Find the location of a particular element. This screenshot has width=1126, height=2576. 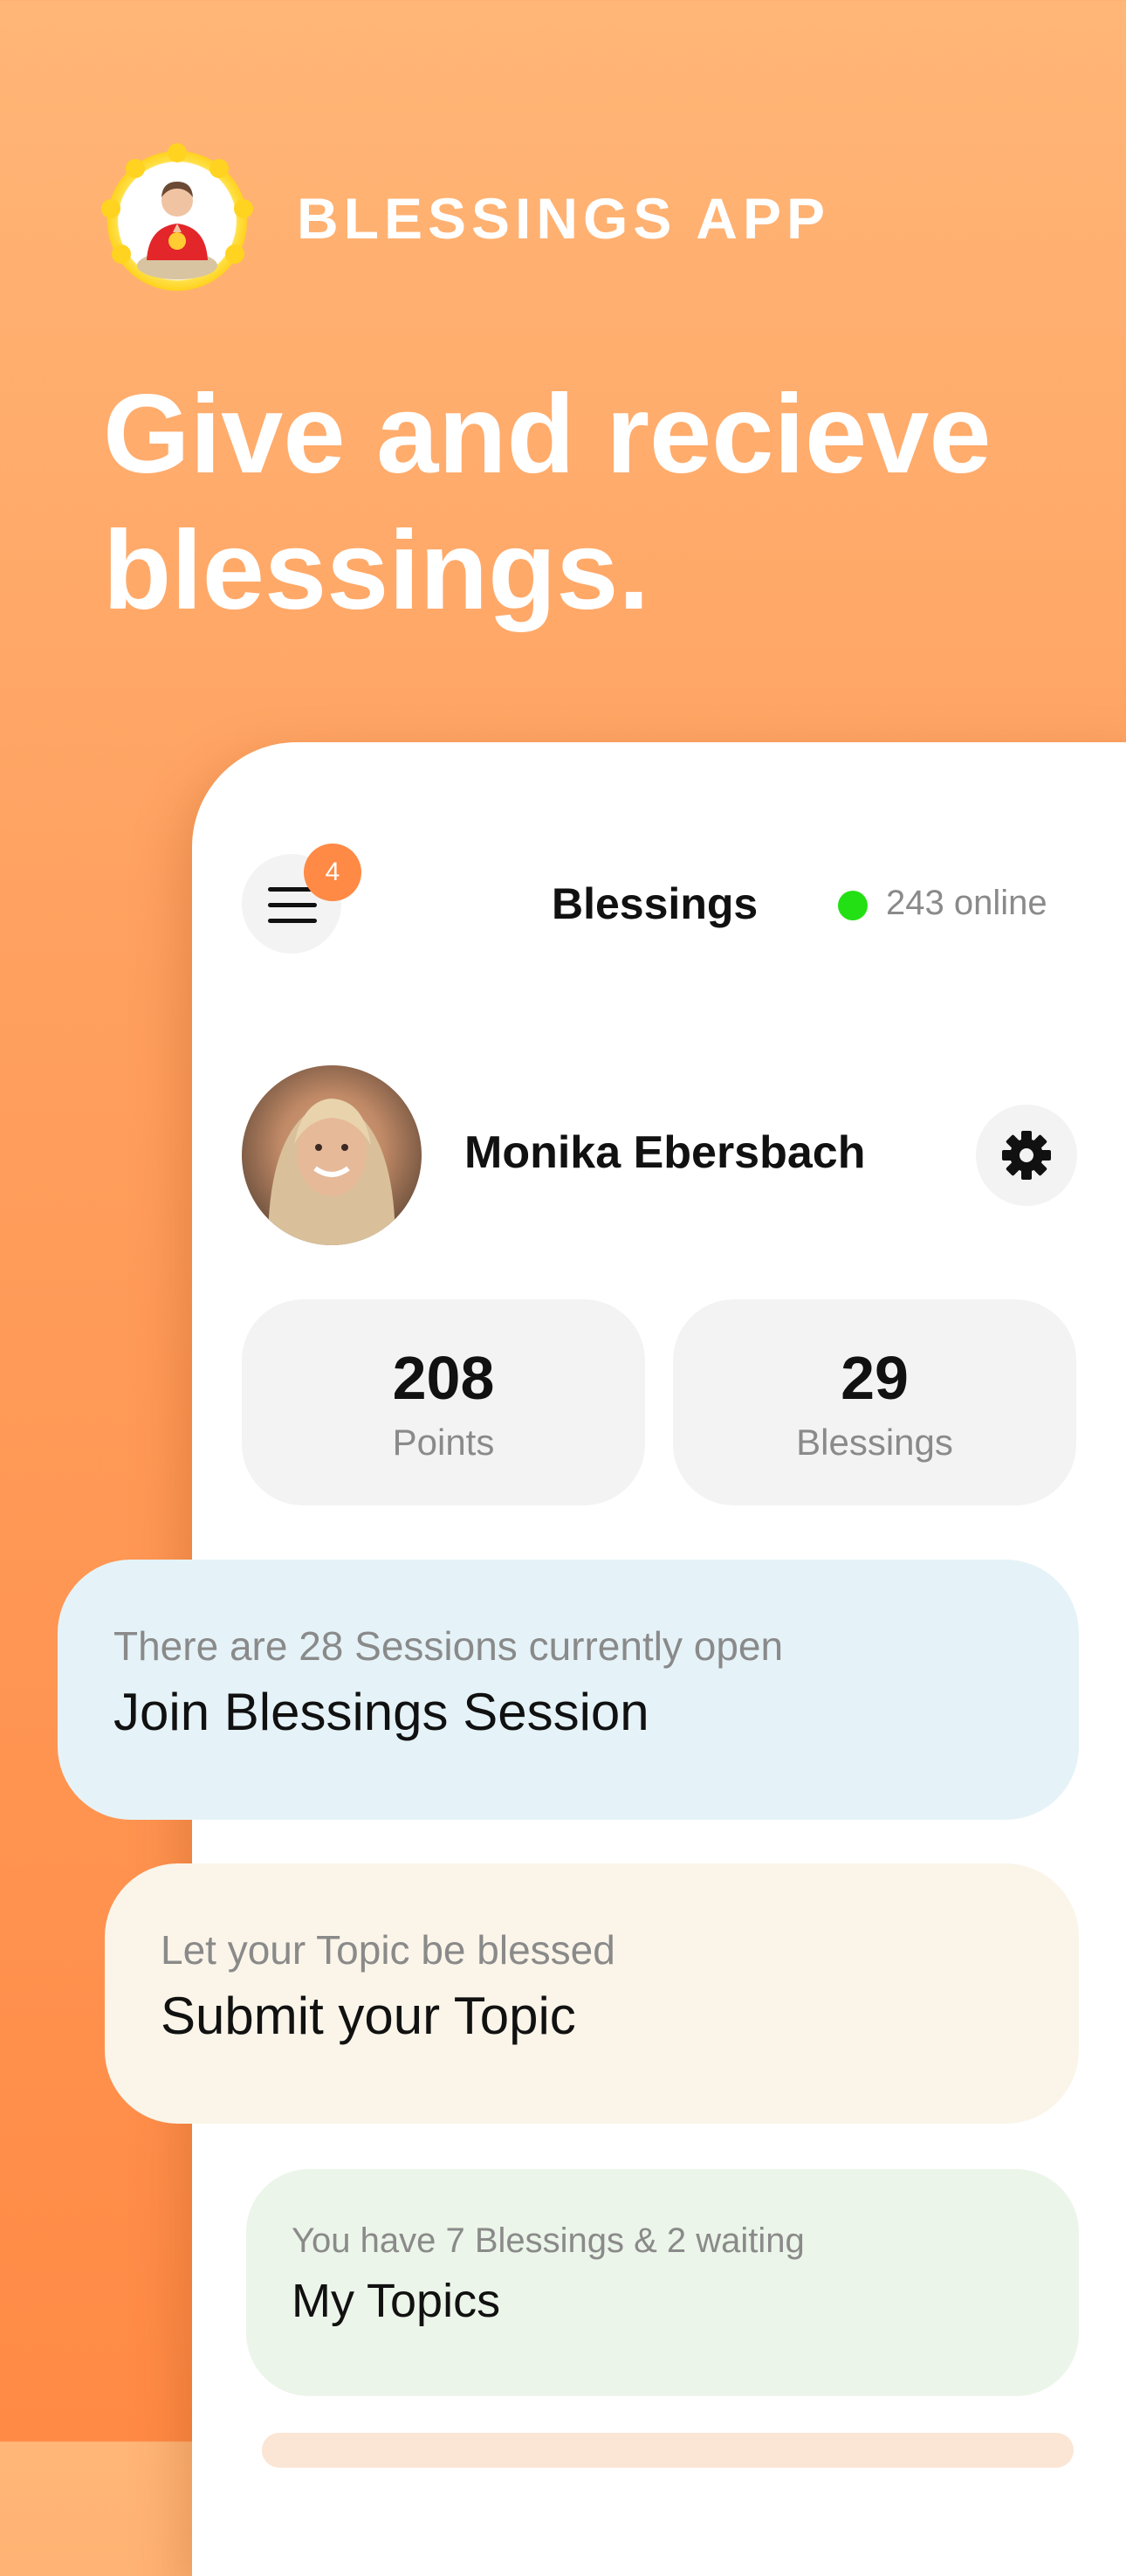

gear-icon is located at coordinates (1026, 1155).